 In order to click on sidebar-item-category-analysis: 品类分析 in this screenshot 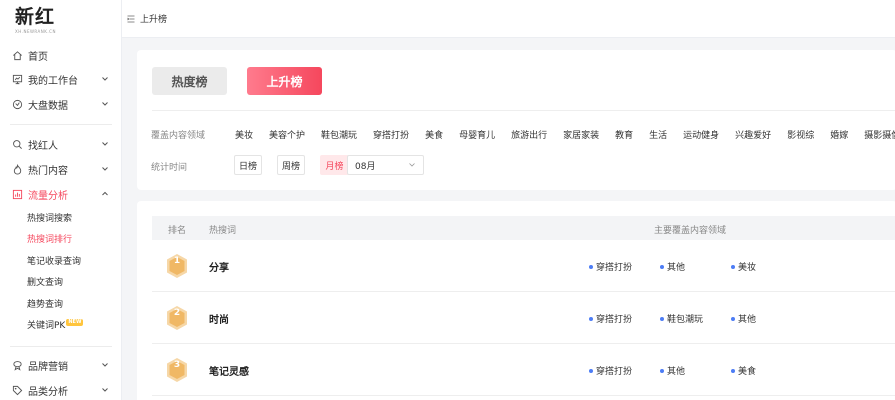, I will do `click(61, 390)`.